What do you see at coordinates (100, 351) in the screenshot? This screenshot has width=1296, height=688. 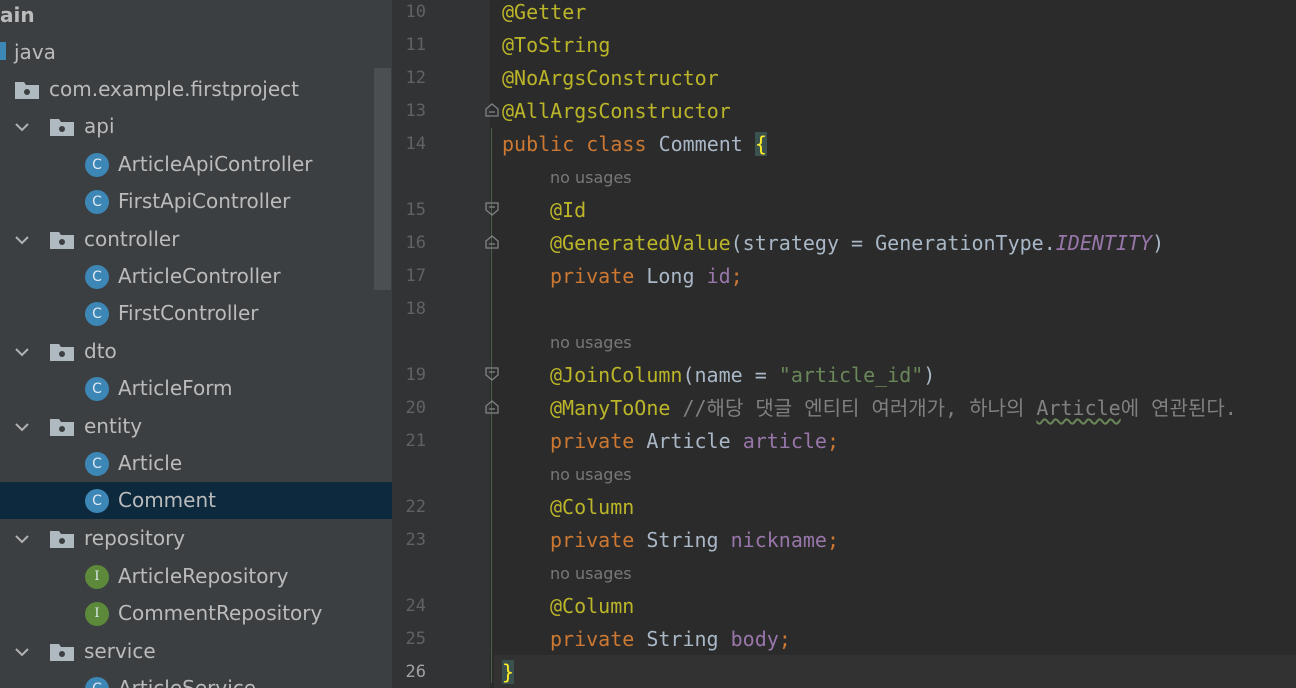 I see `tree-item-label: dto` at bounding box center [100, 351].